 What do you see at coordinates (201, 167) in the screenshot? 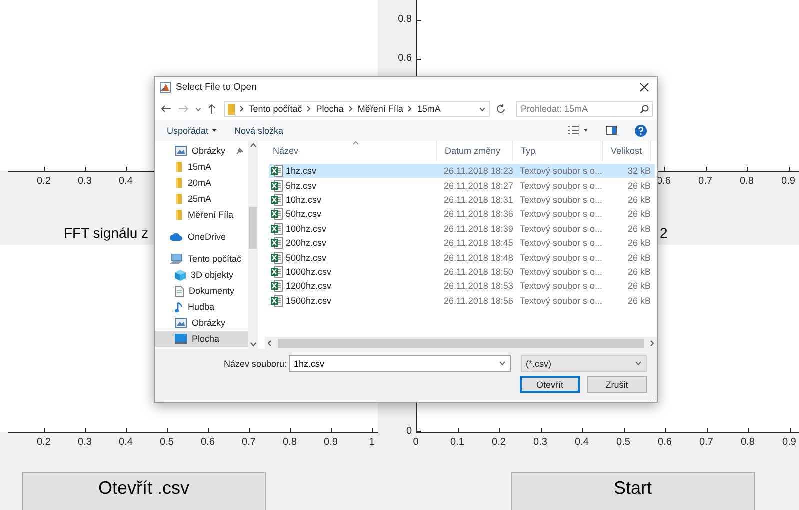
I see `nav-item: 15mA` at bounding box center [201, 167].